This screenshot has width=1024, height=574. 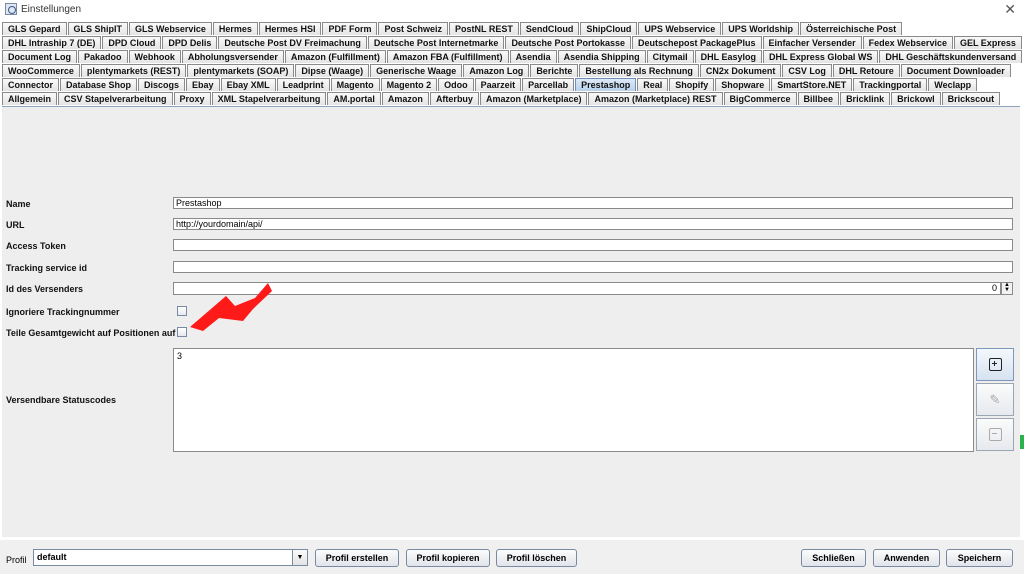 I want to click on tab-cn2x-dokument: CN2x Dokument, so click(x=740, y=70).